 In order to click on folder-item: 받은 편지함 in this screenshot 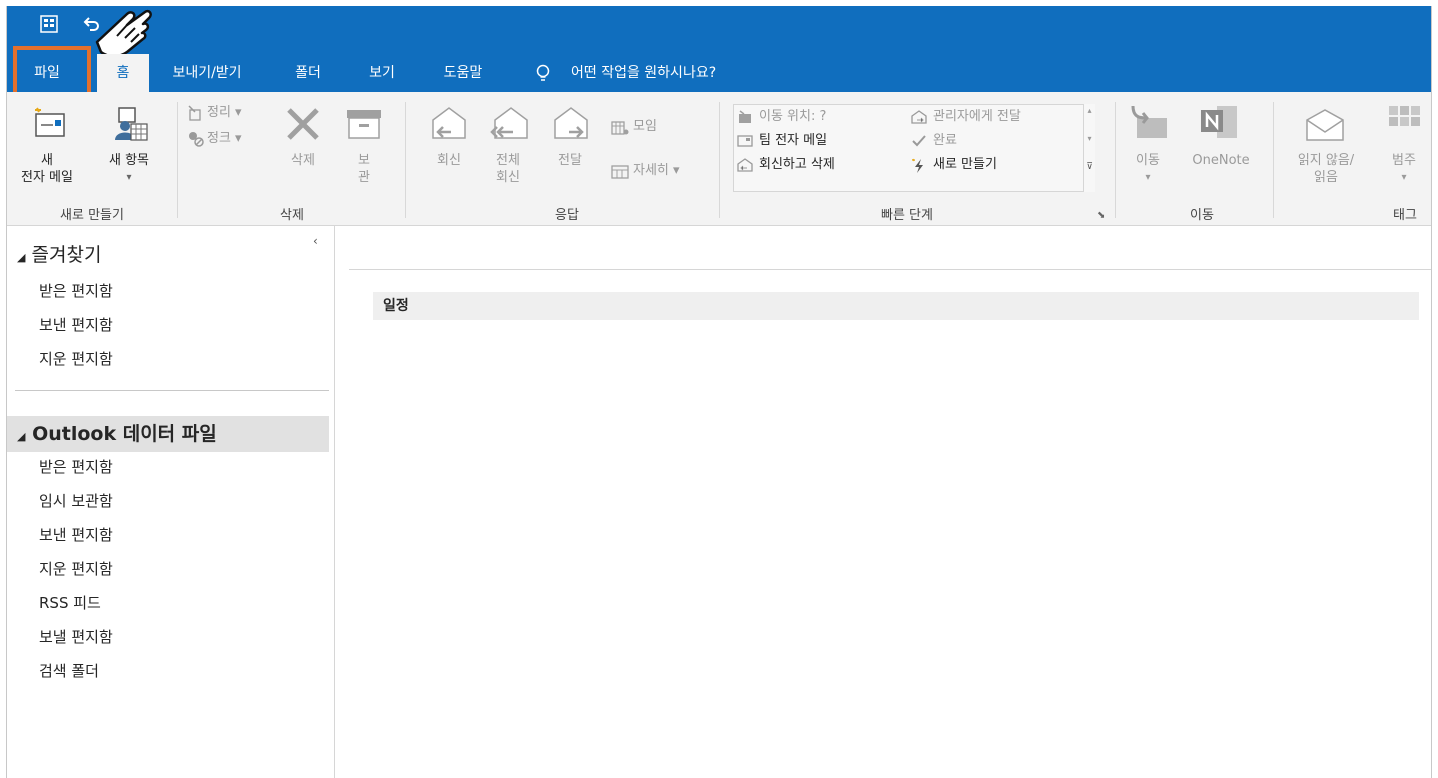, I will do `click(76, 466)`.